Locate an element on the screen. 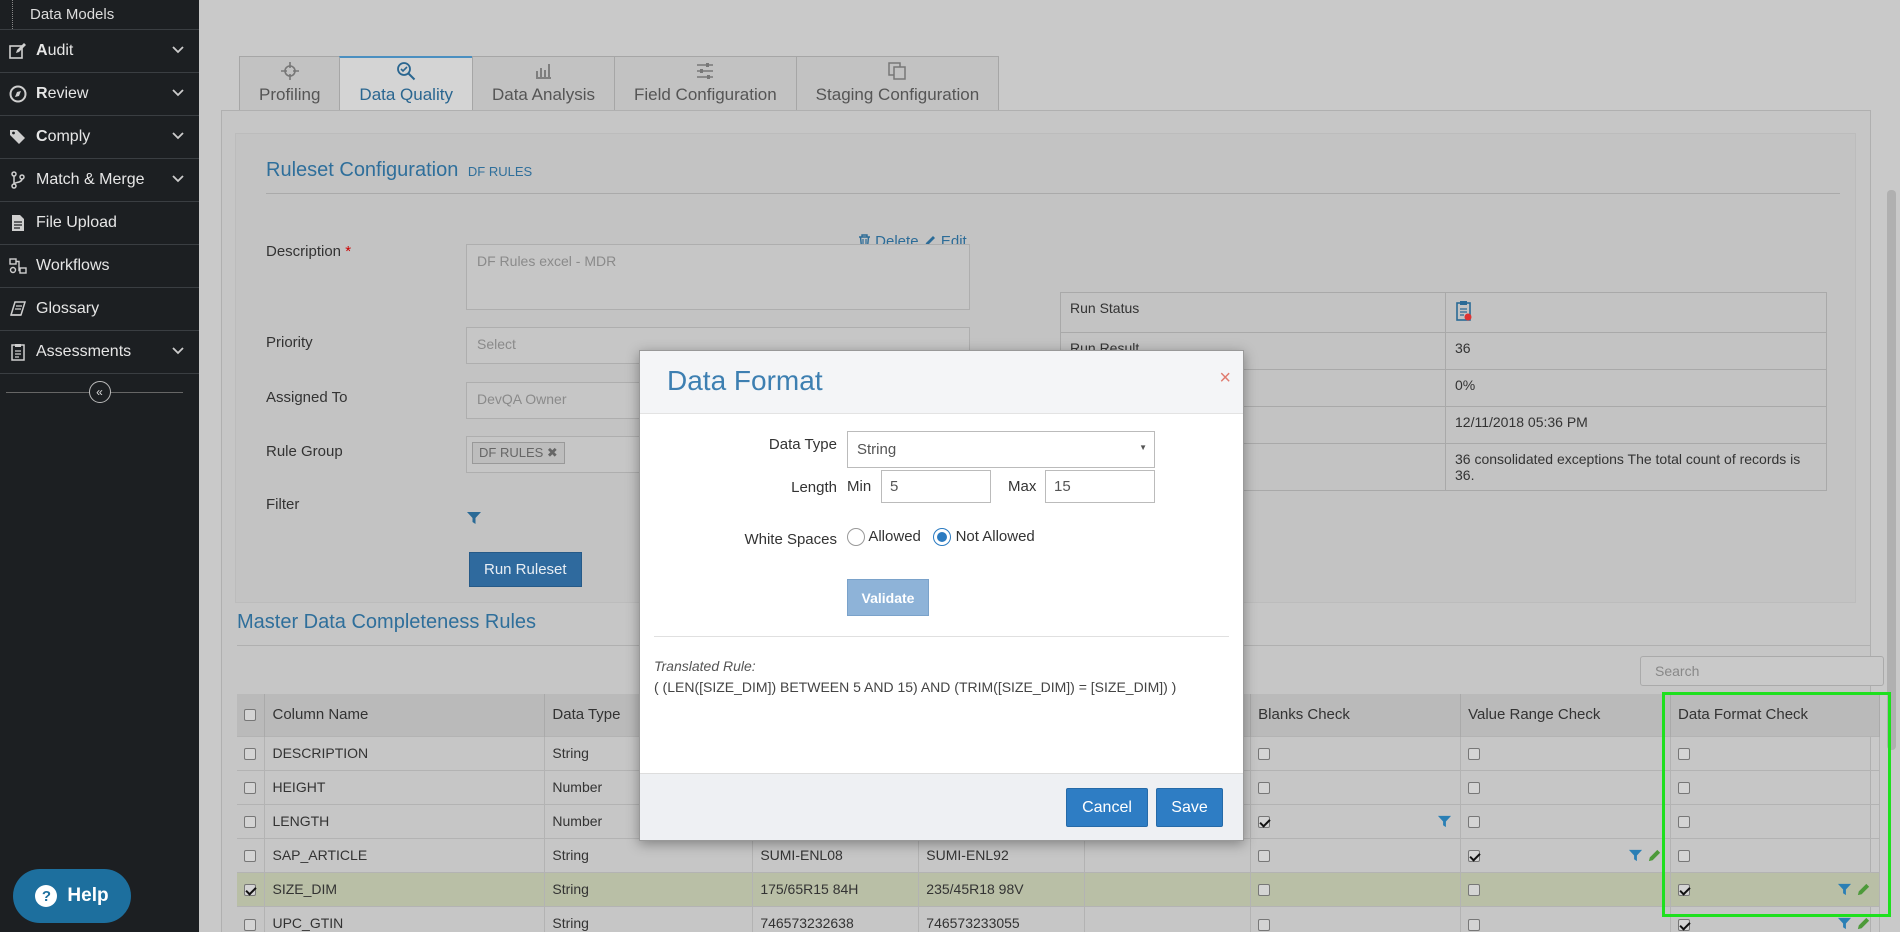  page-scrollbar is located at coordinates (1891, 470).